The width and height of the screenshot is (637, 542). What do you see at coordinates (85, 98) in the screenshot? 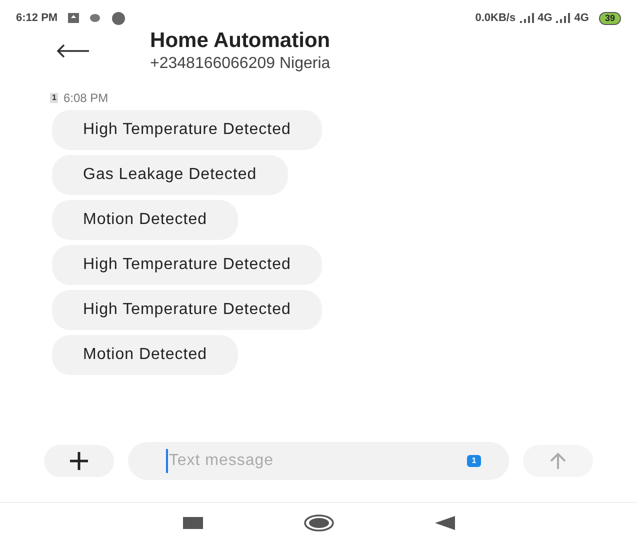
I see `message-time: 6:08 PM` at bounding box center [85, 98].